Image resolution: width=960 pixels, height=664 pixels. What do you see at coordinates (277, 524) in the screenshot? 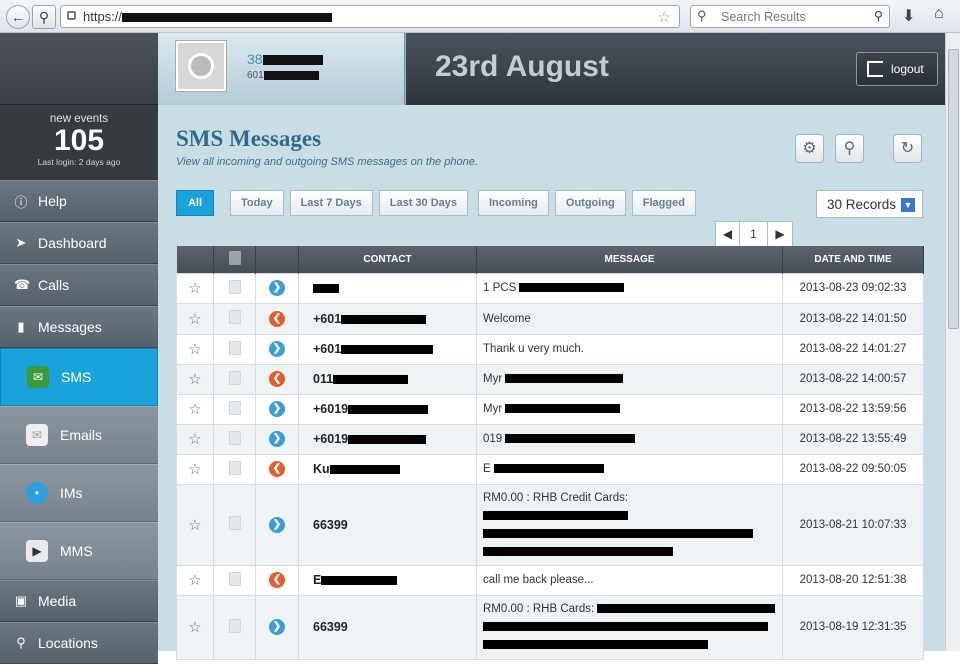
I see `direction-cell: ❯` at bounding box center [277, 524].